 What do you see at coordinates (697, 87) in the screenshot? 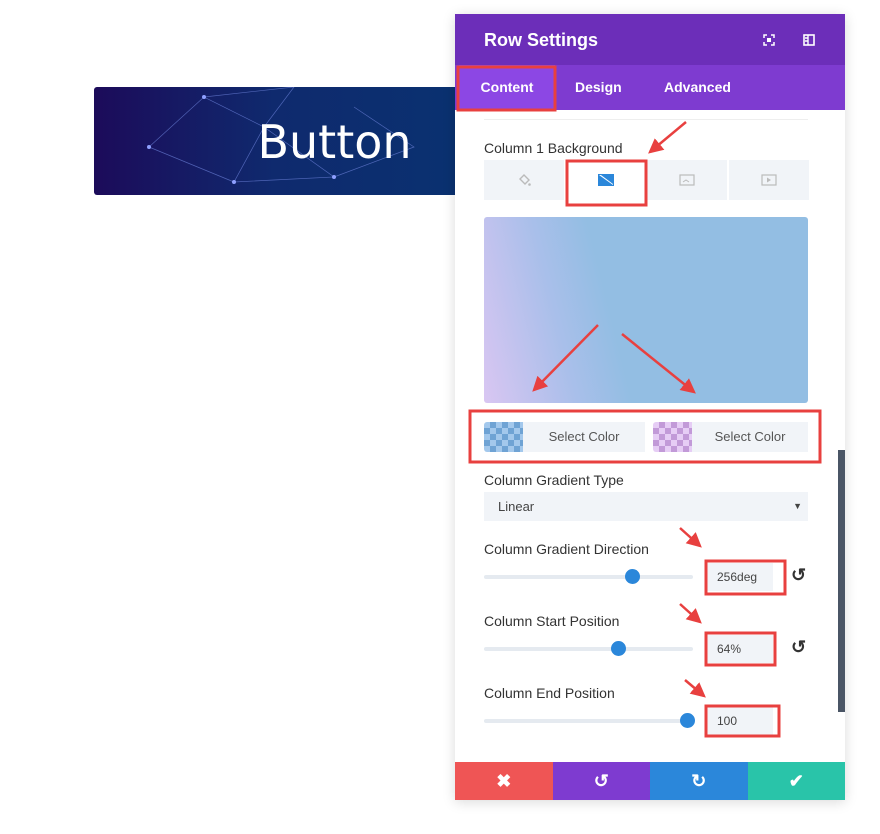
I see `tab-advanced: Advanced` at bounding box center [697, 87].